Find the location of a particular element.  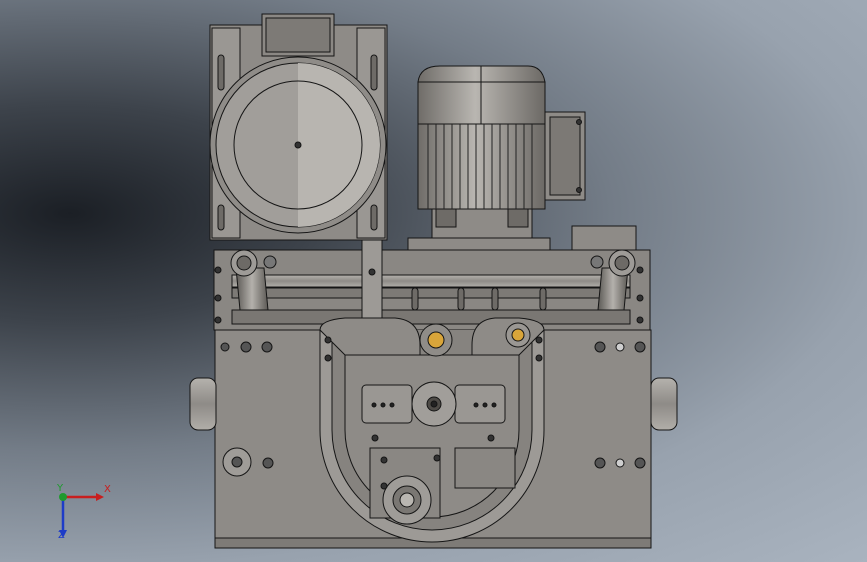

triad-x-label: X is located at coordinates (107, 489).